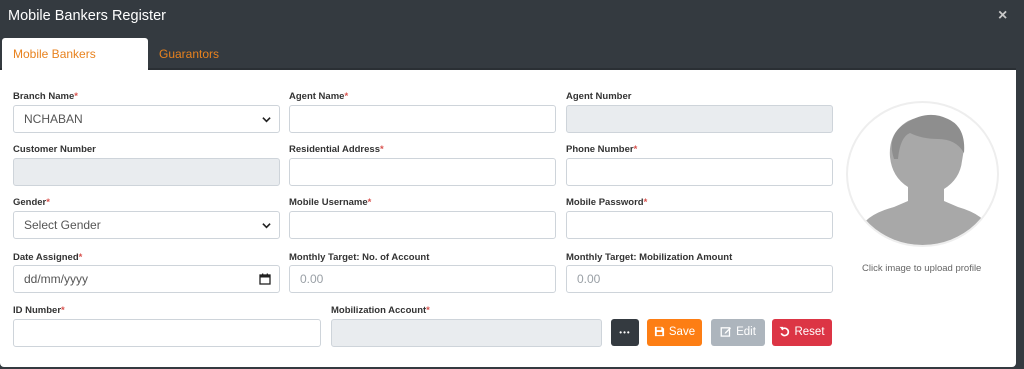 Image resolution: width=1024 pixels, height=369 pixels. What do you see at coordinates (359, 257) in the screenshot?
I see `monthly-target-accounts-label: Monthly Target: No. of Account` at bounding box center [359, 257].